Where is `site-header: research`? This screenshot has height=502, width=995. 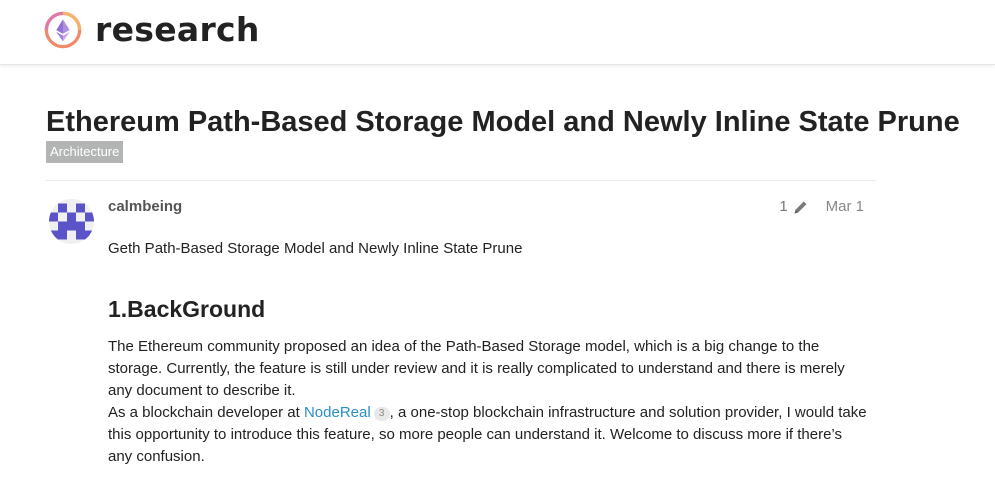 site-header: research is located at coordinates (497, 32).